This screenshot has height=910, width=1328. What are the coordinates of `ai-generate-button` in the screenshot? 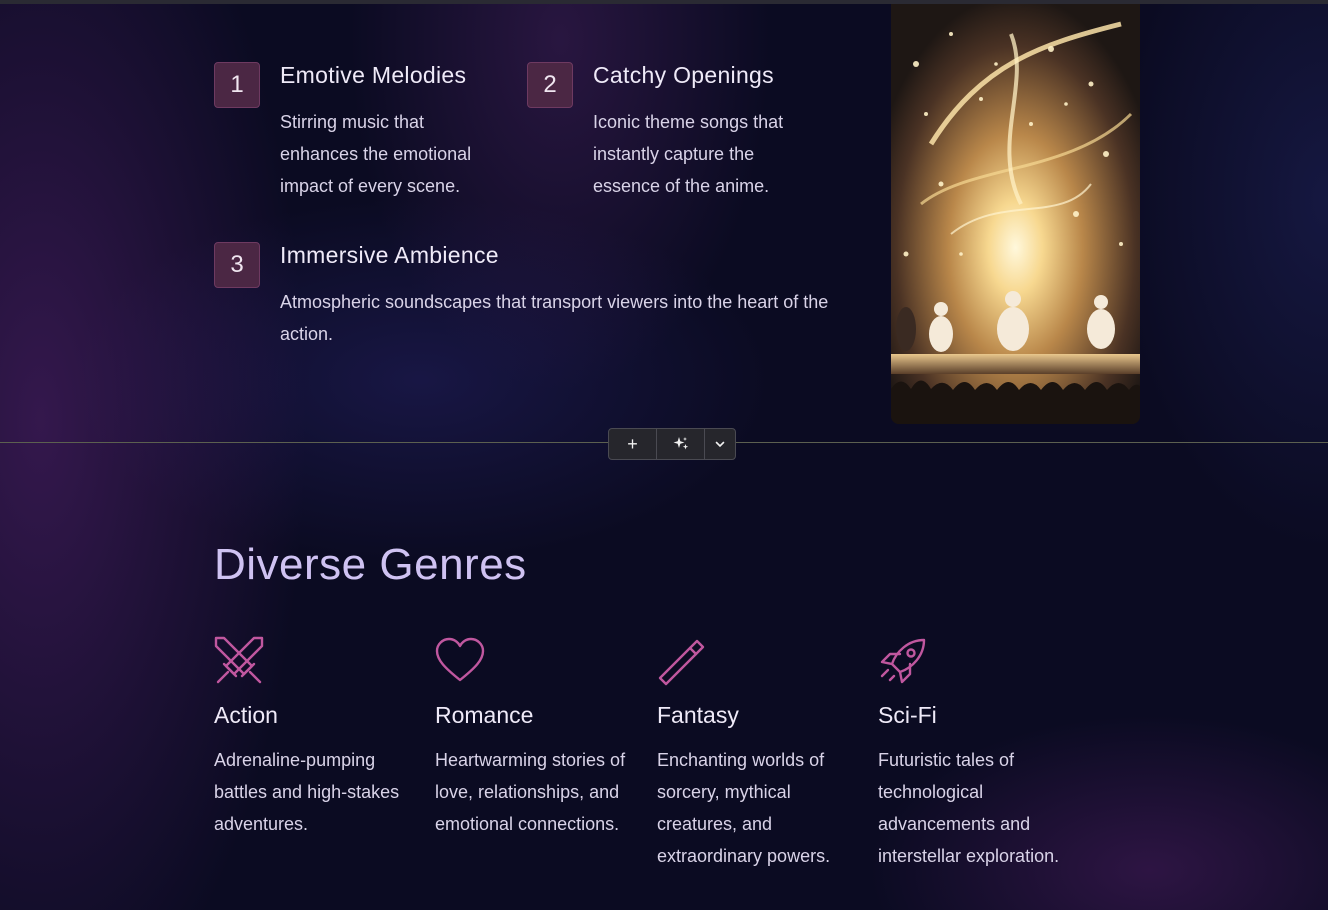 It's located at (681, 444).